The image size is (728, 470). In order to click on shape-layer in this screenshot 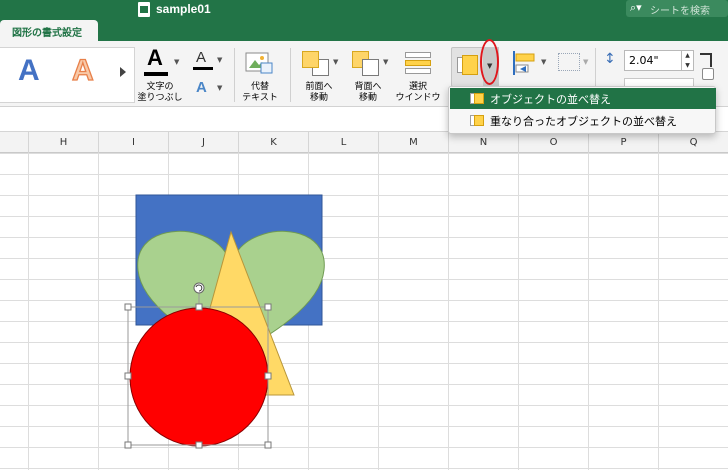, I will do `click(224, 321)`.